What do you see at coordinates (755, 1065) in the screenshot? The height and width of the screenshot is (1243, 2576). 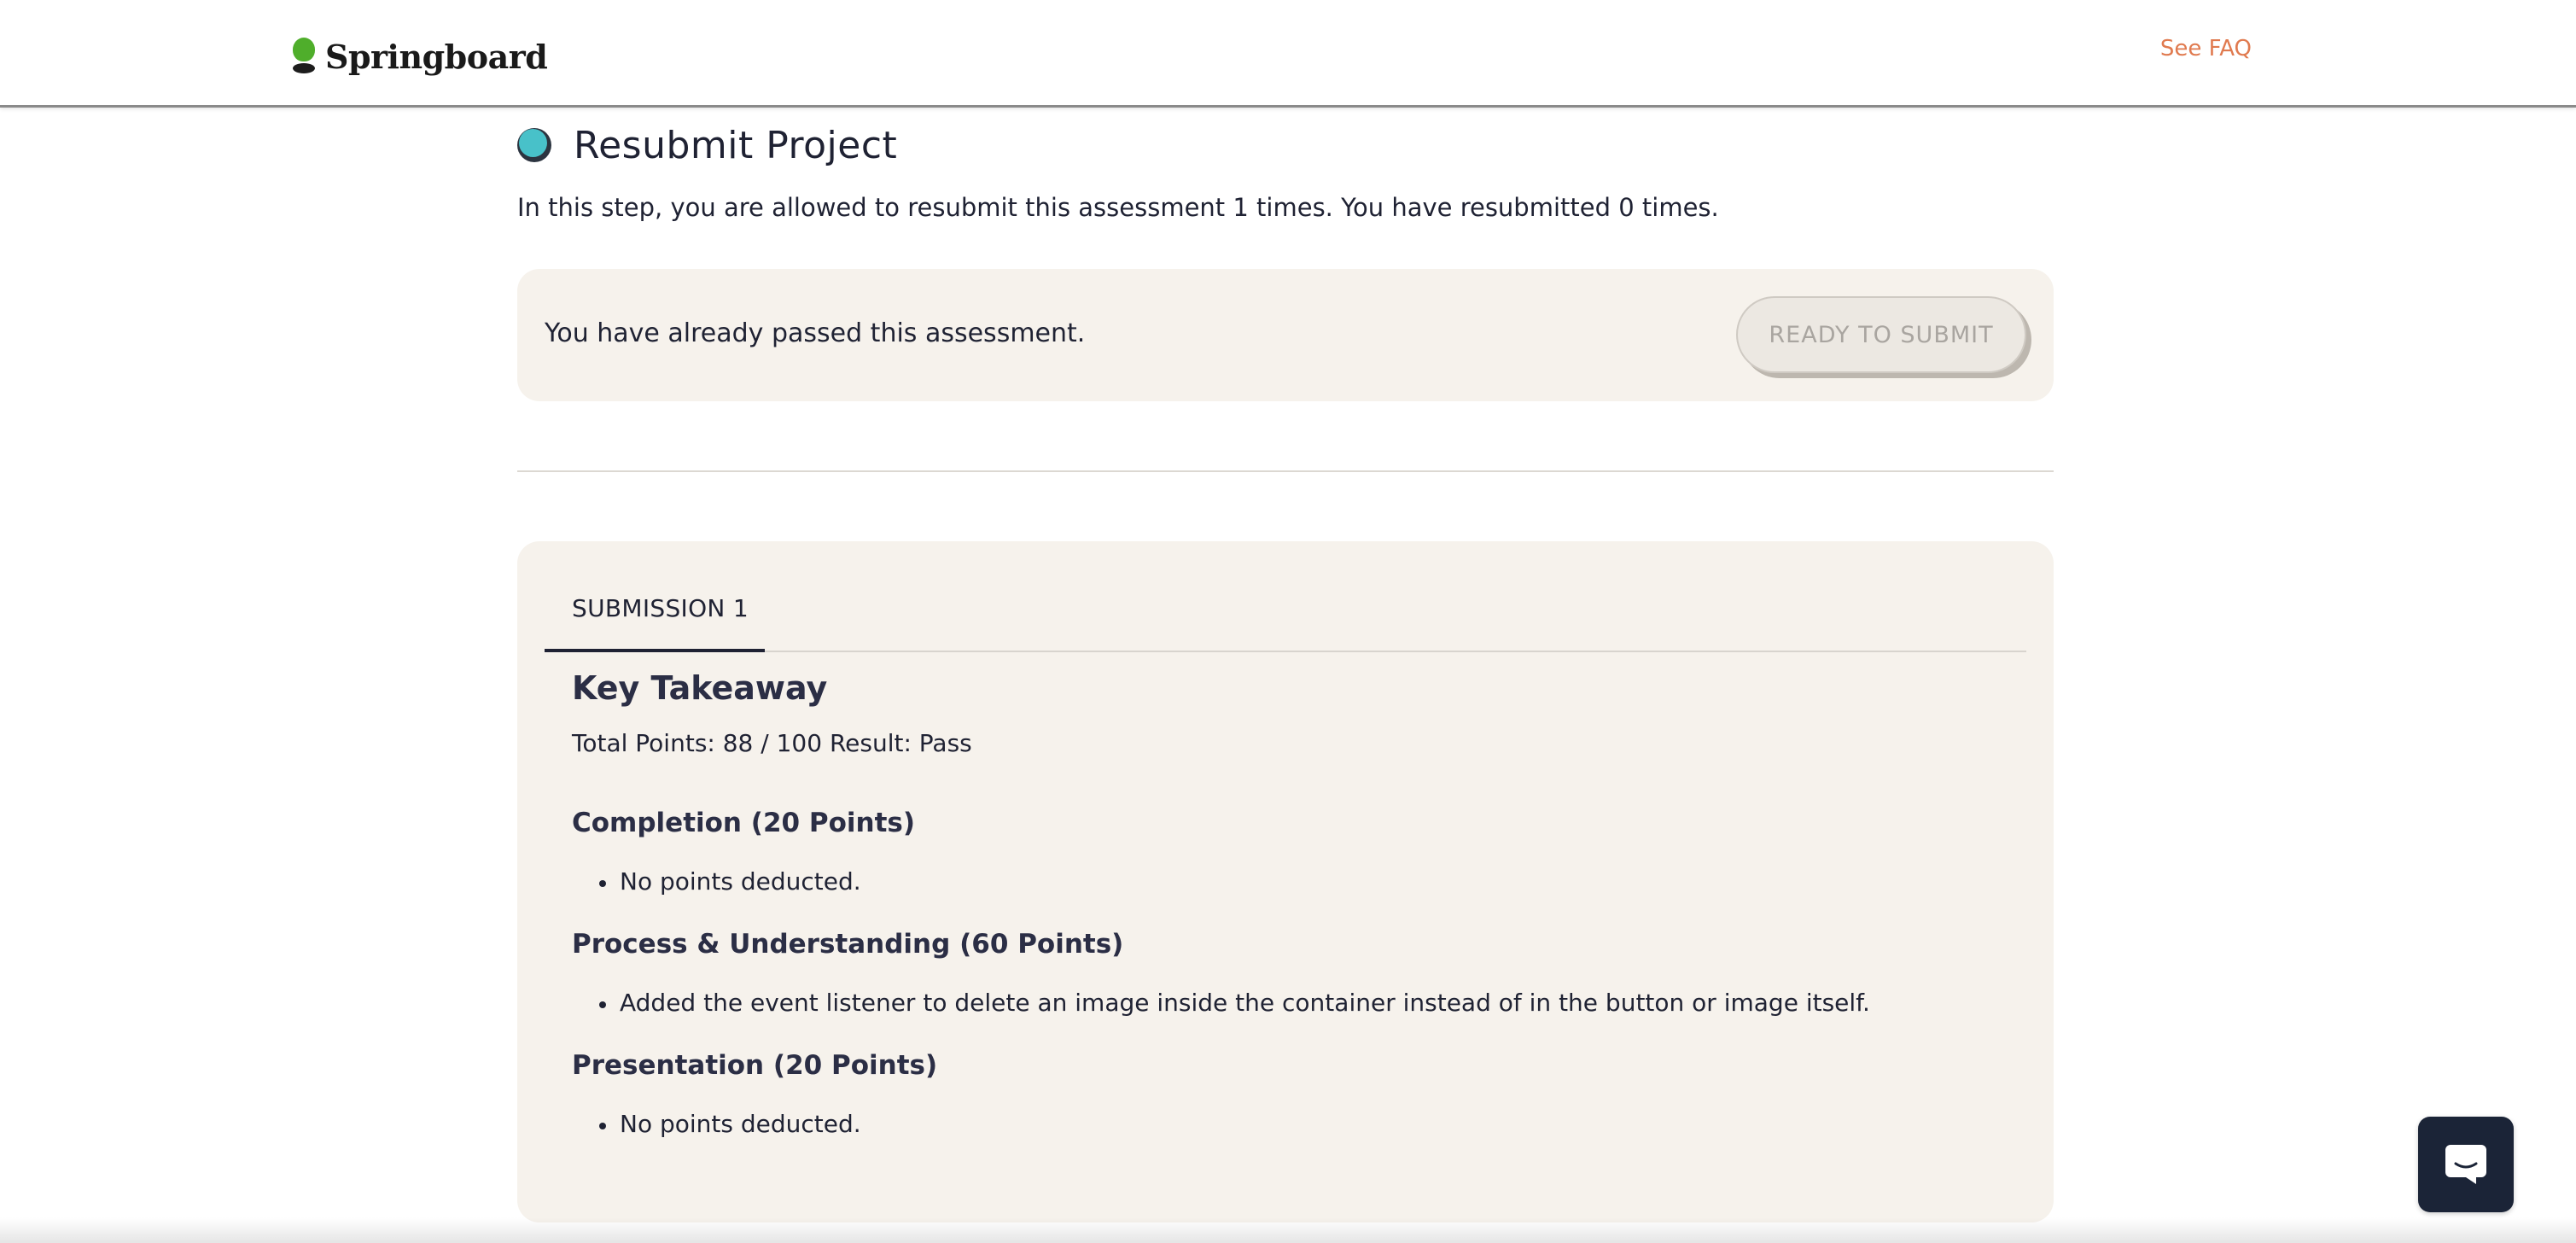 I see `section-title-presentation: Presentation (20 Points)` at bounding box center [755, 1065].